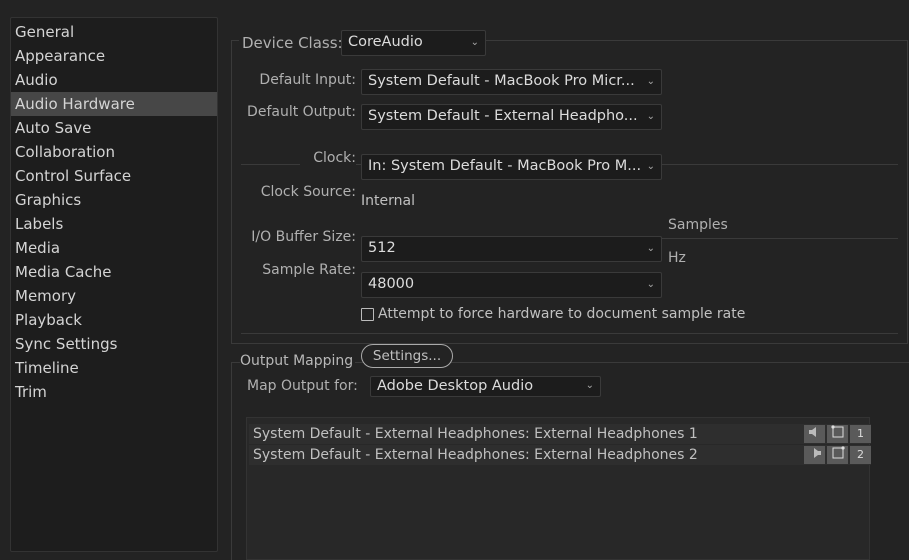 This screenshot has width=909, height=560. Describe the element at coordinates (114, 56) in the screenshot. I see `sidebar-item-appearance: Appearance` at that location.